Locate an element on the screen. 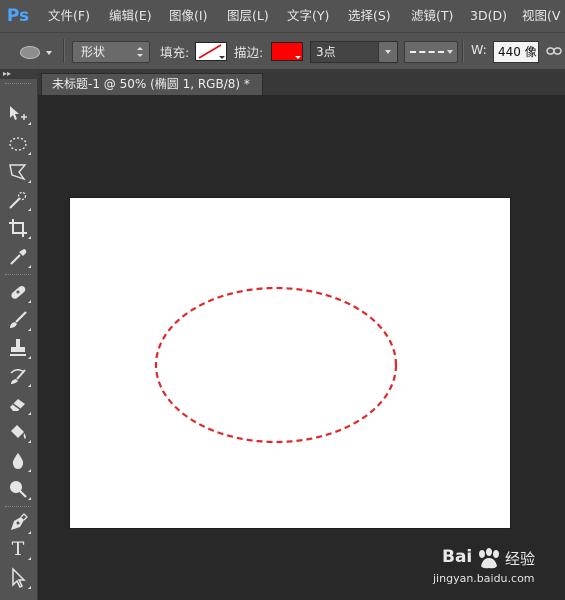  pen-icon is located at coordinates (19, 521).